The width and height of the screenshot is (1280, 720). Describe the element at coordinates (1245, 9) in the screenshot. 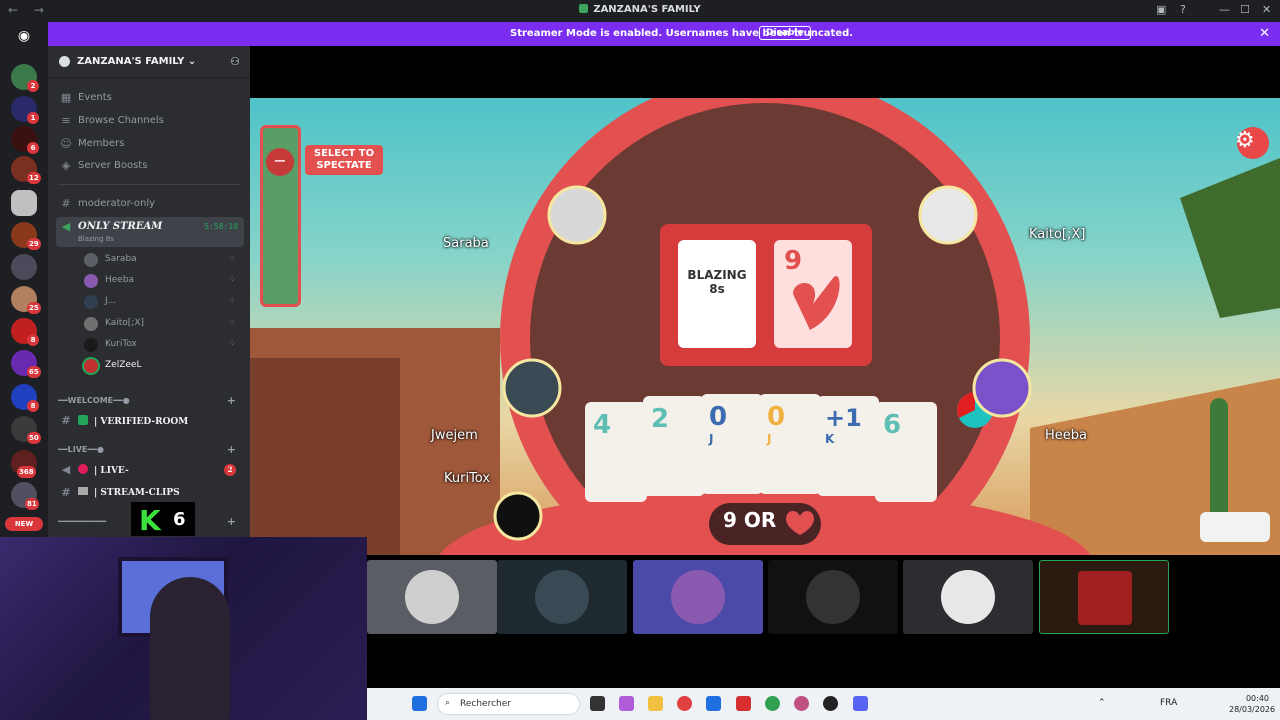

I see `maximize-button: ☐` at that location.